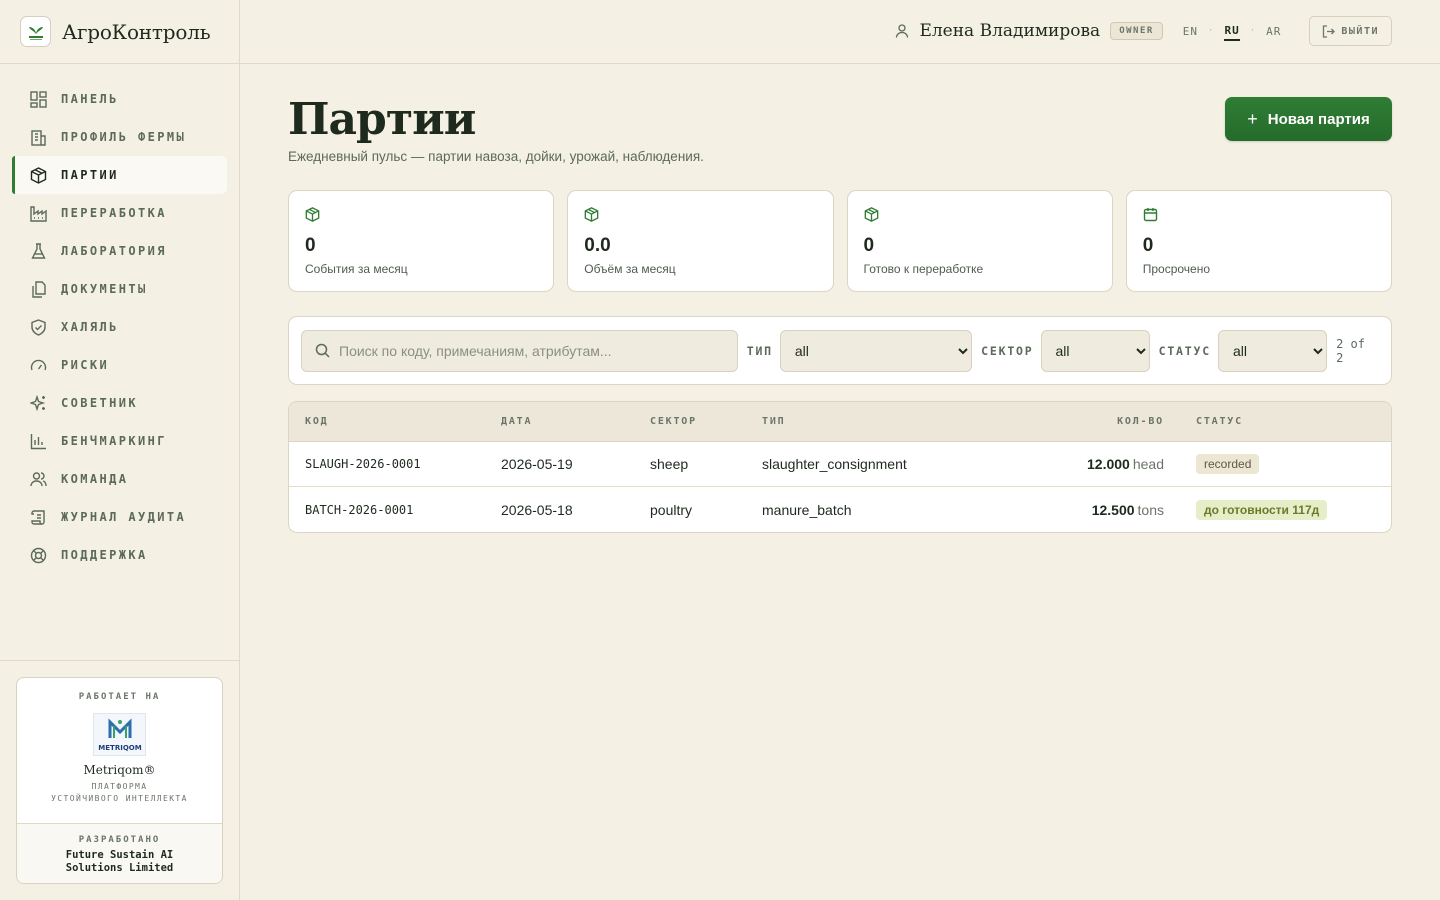 This screenshot has height=900, width=1440. I want to click on status-filter-select: all, so click(1272, 350).